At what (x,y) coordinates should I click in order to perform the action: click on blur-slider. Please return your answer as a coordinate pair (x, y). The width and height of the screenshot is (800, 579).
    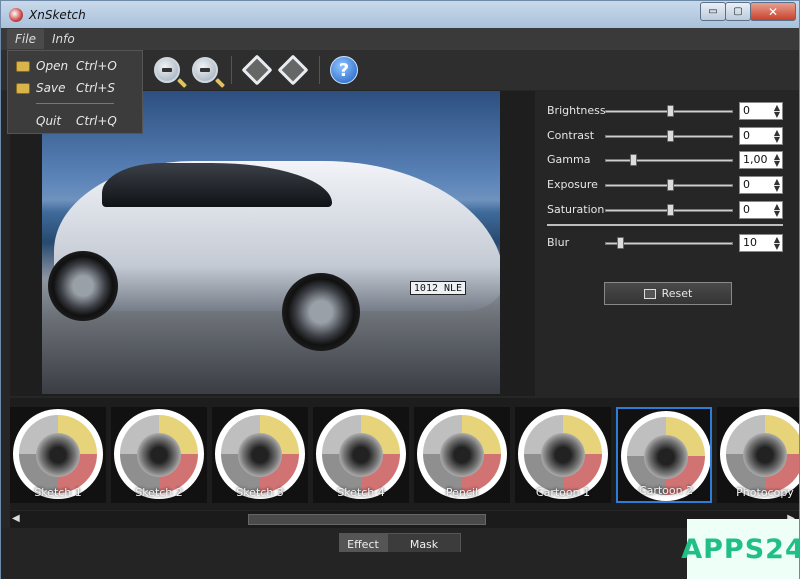
    Looking at the image, I should click on (669, 243).